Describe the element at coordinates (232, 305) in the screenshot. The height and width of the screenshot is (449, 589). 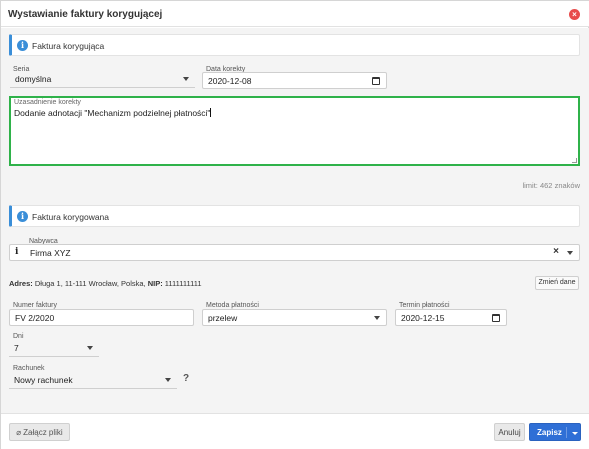
I see `payment-method-label: Metoda płatności` at that location.